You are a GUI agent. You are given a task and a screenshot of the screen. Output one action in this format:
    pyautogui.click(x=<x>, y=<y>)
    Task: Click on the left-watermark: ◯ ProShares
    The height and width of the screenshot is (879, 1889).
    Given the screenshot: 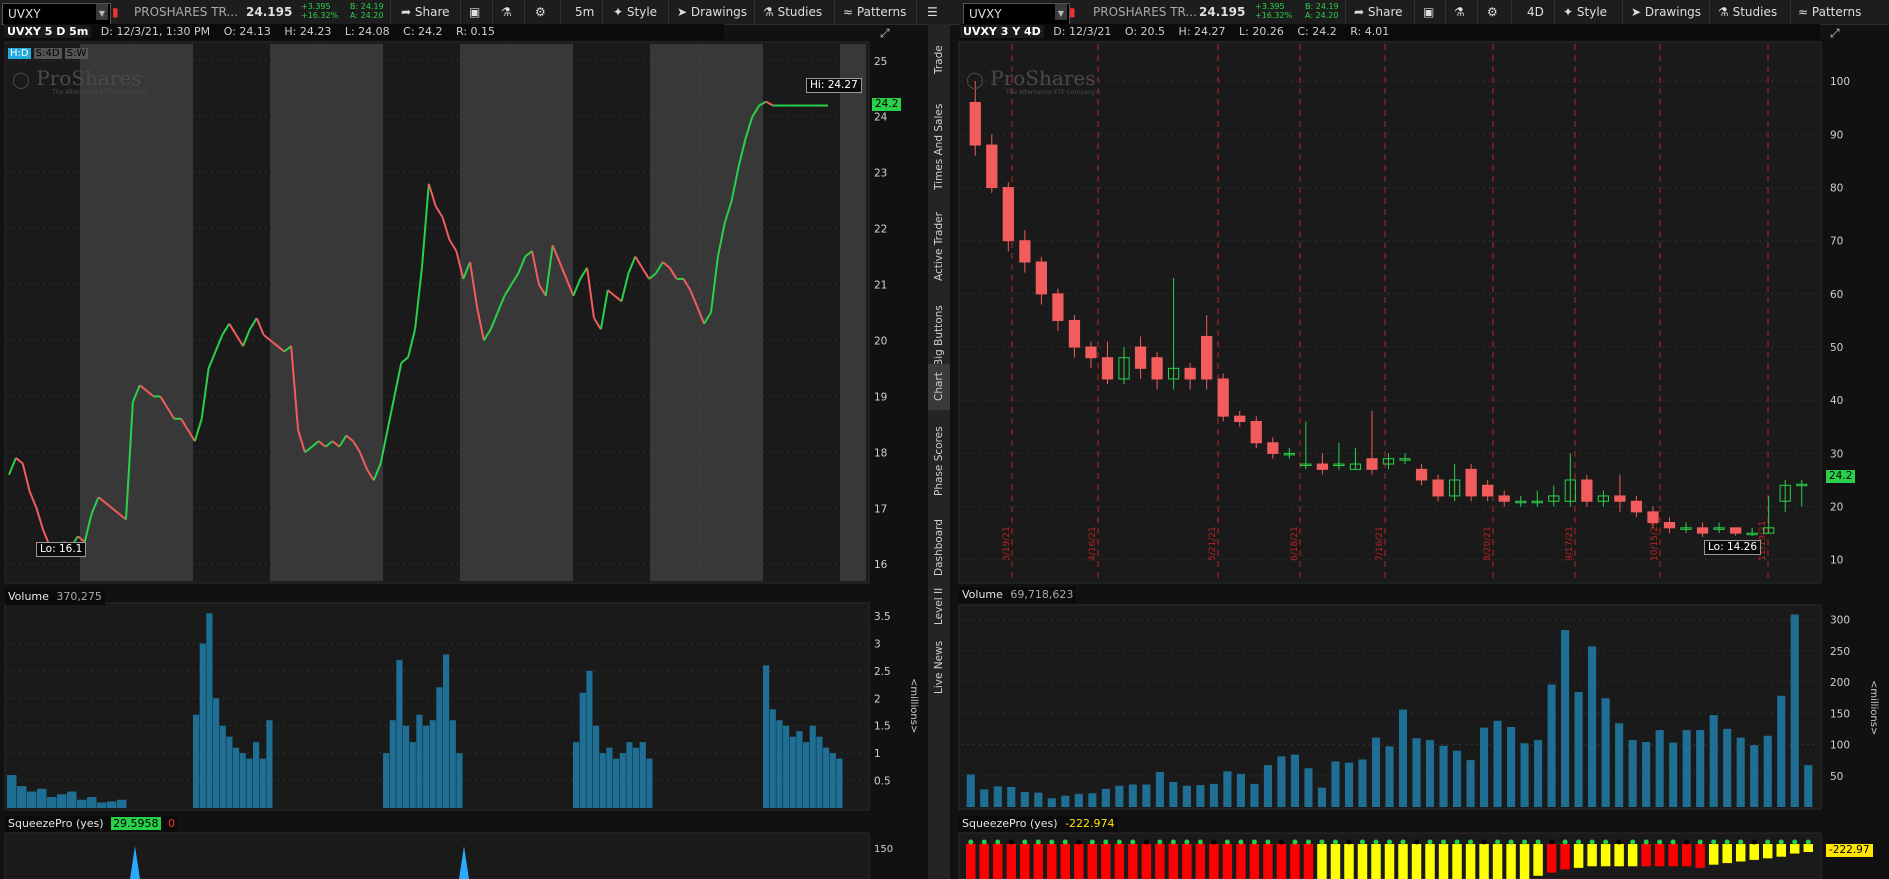 What is the action you would take?
    pyautogui.click(x=77, y=78)
    